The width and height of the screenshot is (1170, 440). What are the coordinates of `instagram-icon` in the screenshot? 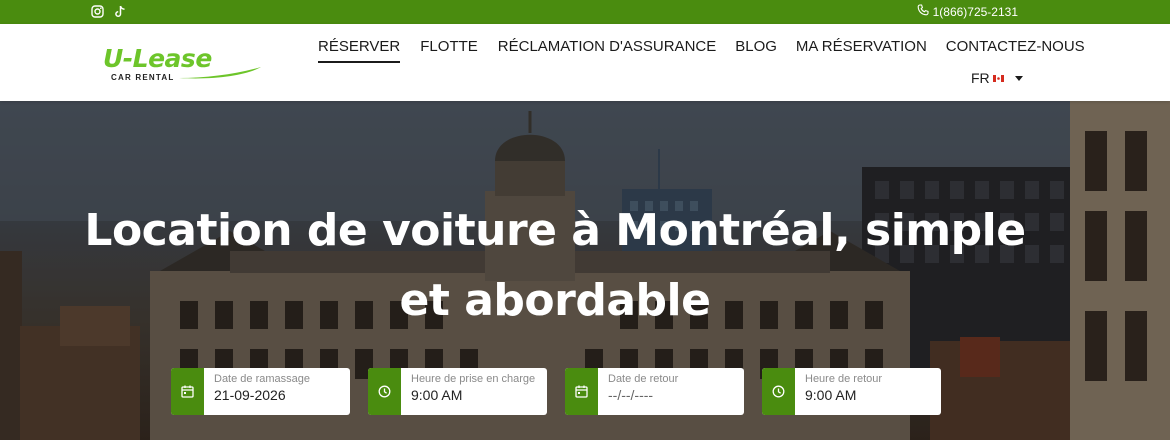 It's located at (97, 11).